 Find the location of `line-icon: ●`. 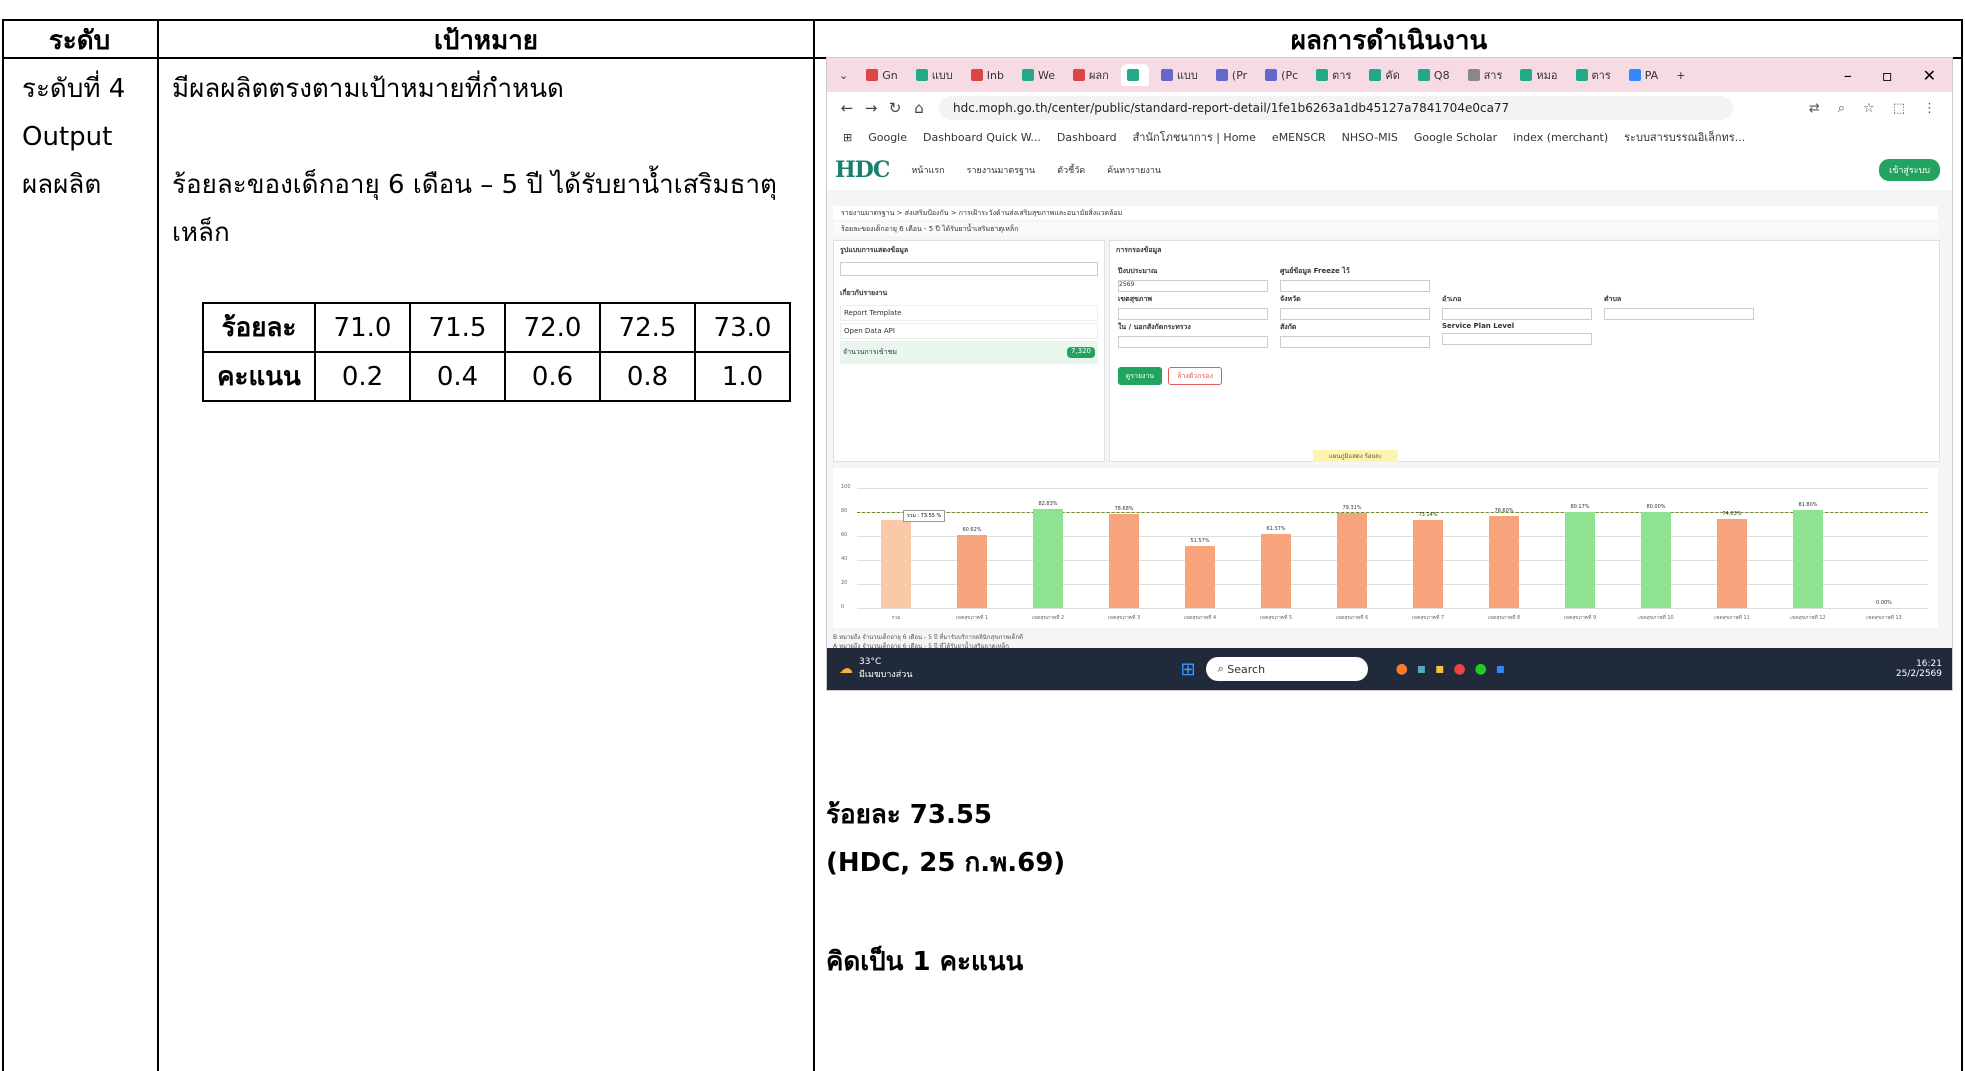

line-icon: ● is located at coordinates (1481, 669).